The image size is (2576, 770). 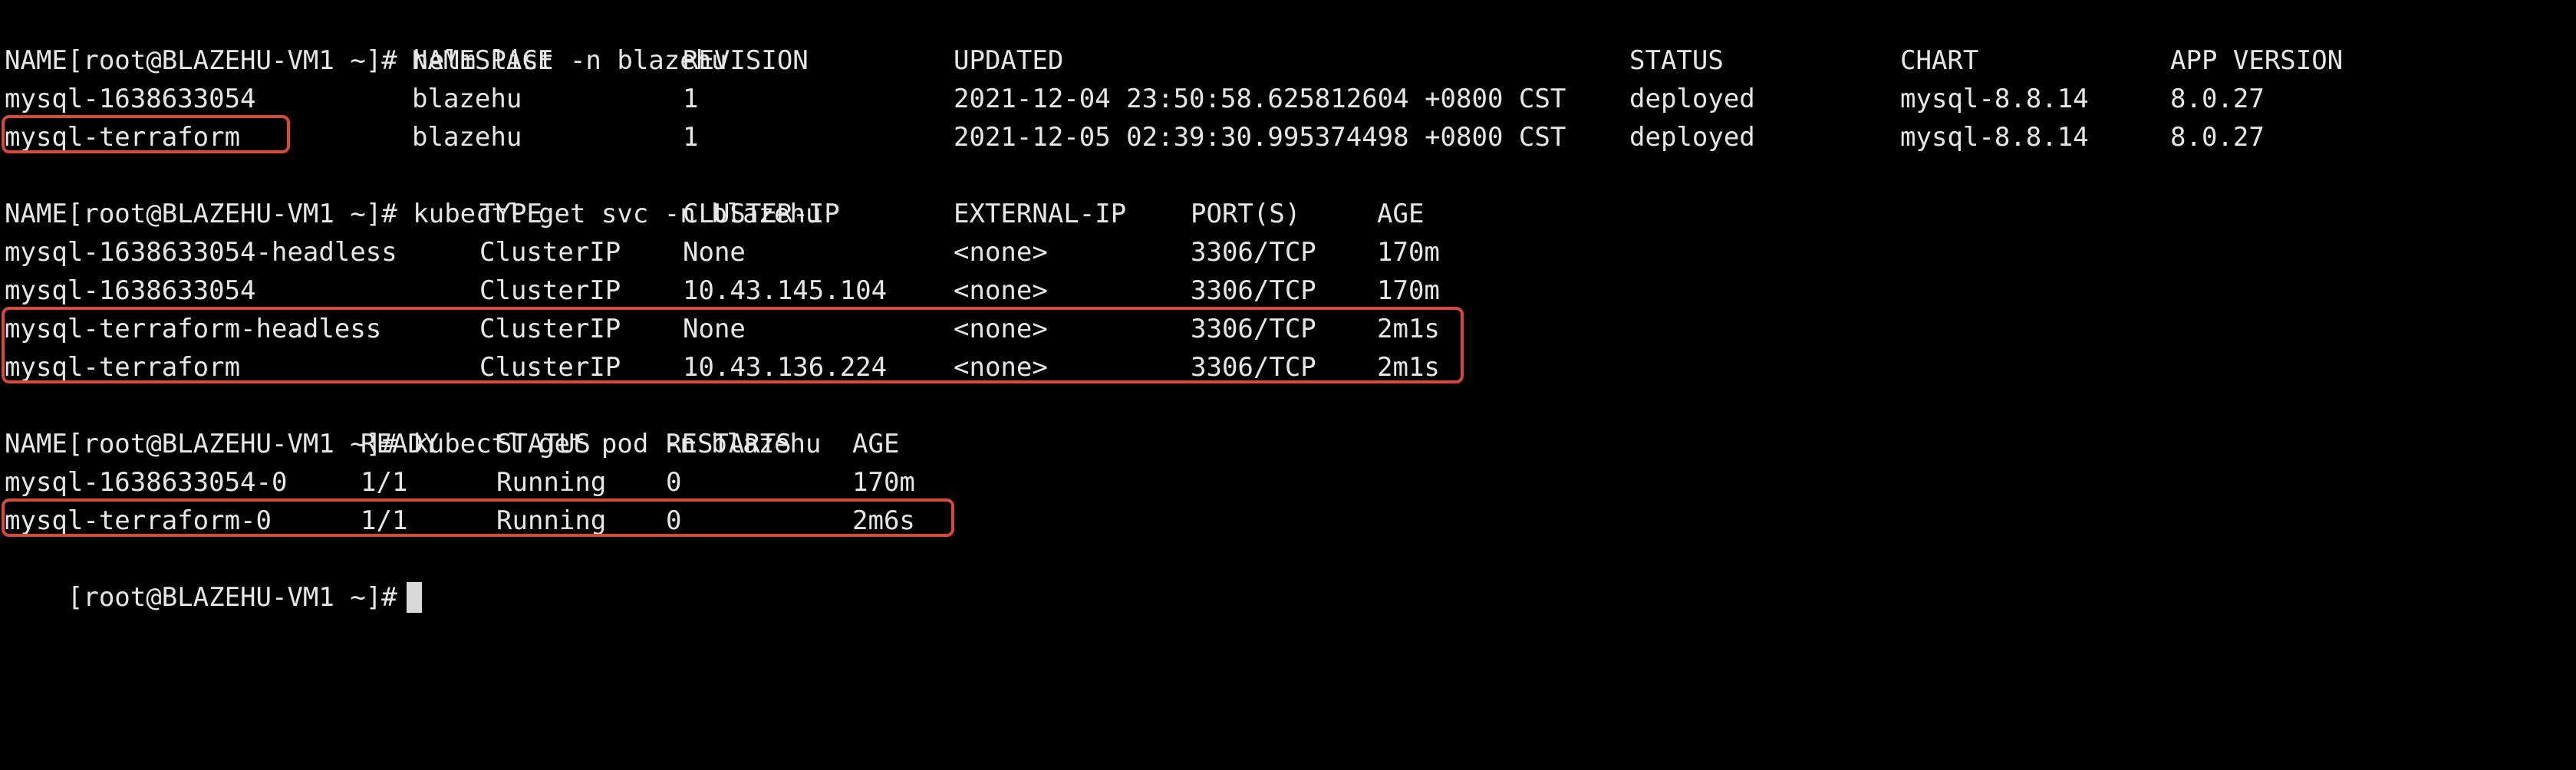 I want to click on pod-col-ready: READY, so click(x=400, y=444).